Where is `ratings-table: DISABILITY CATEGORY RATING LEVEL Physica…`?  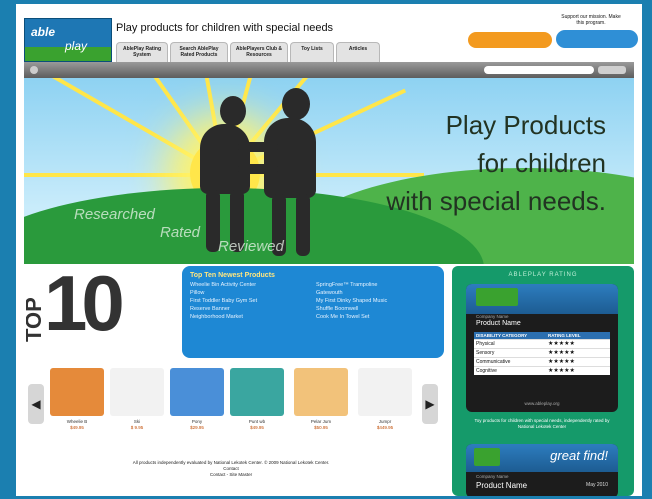 ratings-table: DISABILITY CATEGORY RATING LEVEL Physica… is located at coordinates (542, 353).